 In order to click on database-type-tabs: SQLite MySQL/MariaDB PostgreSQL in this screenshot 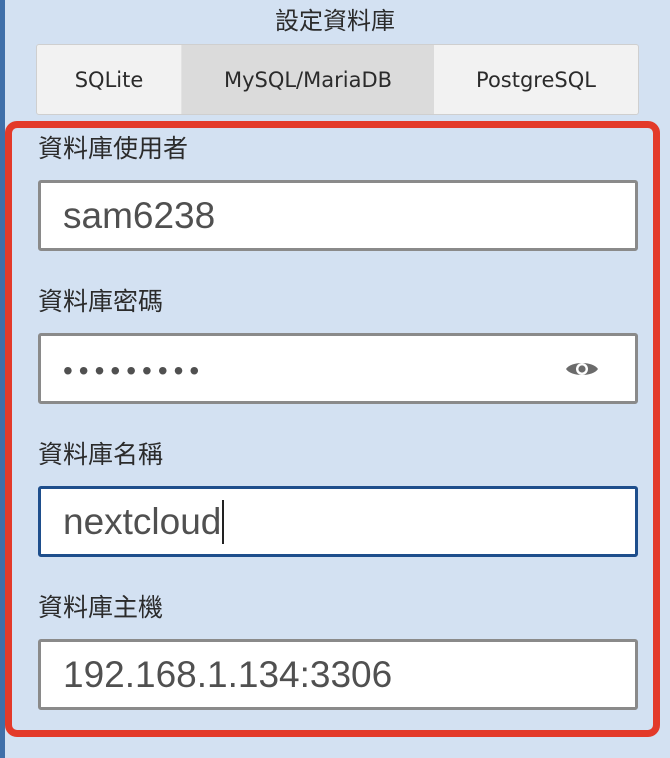, I will do `click(337, 79)`.